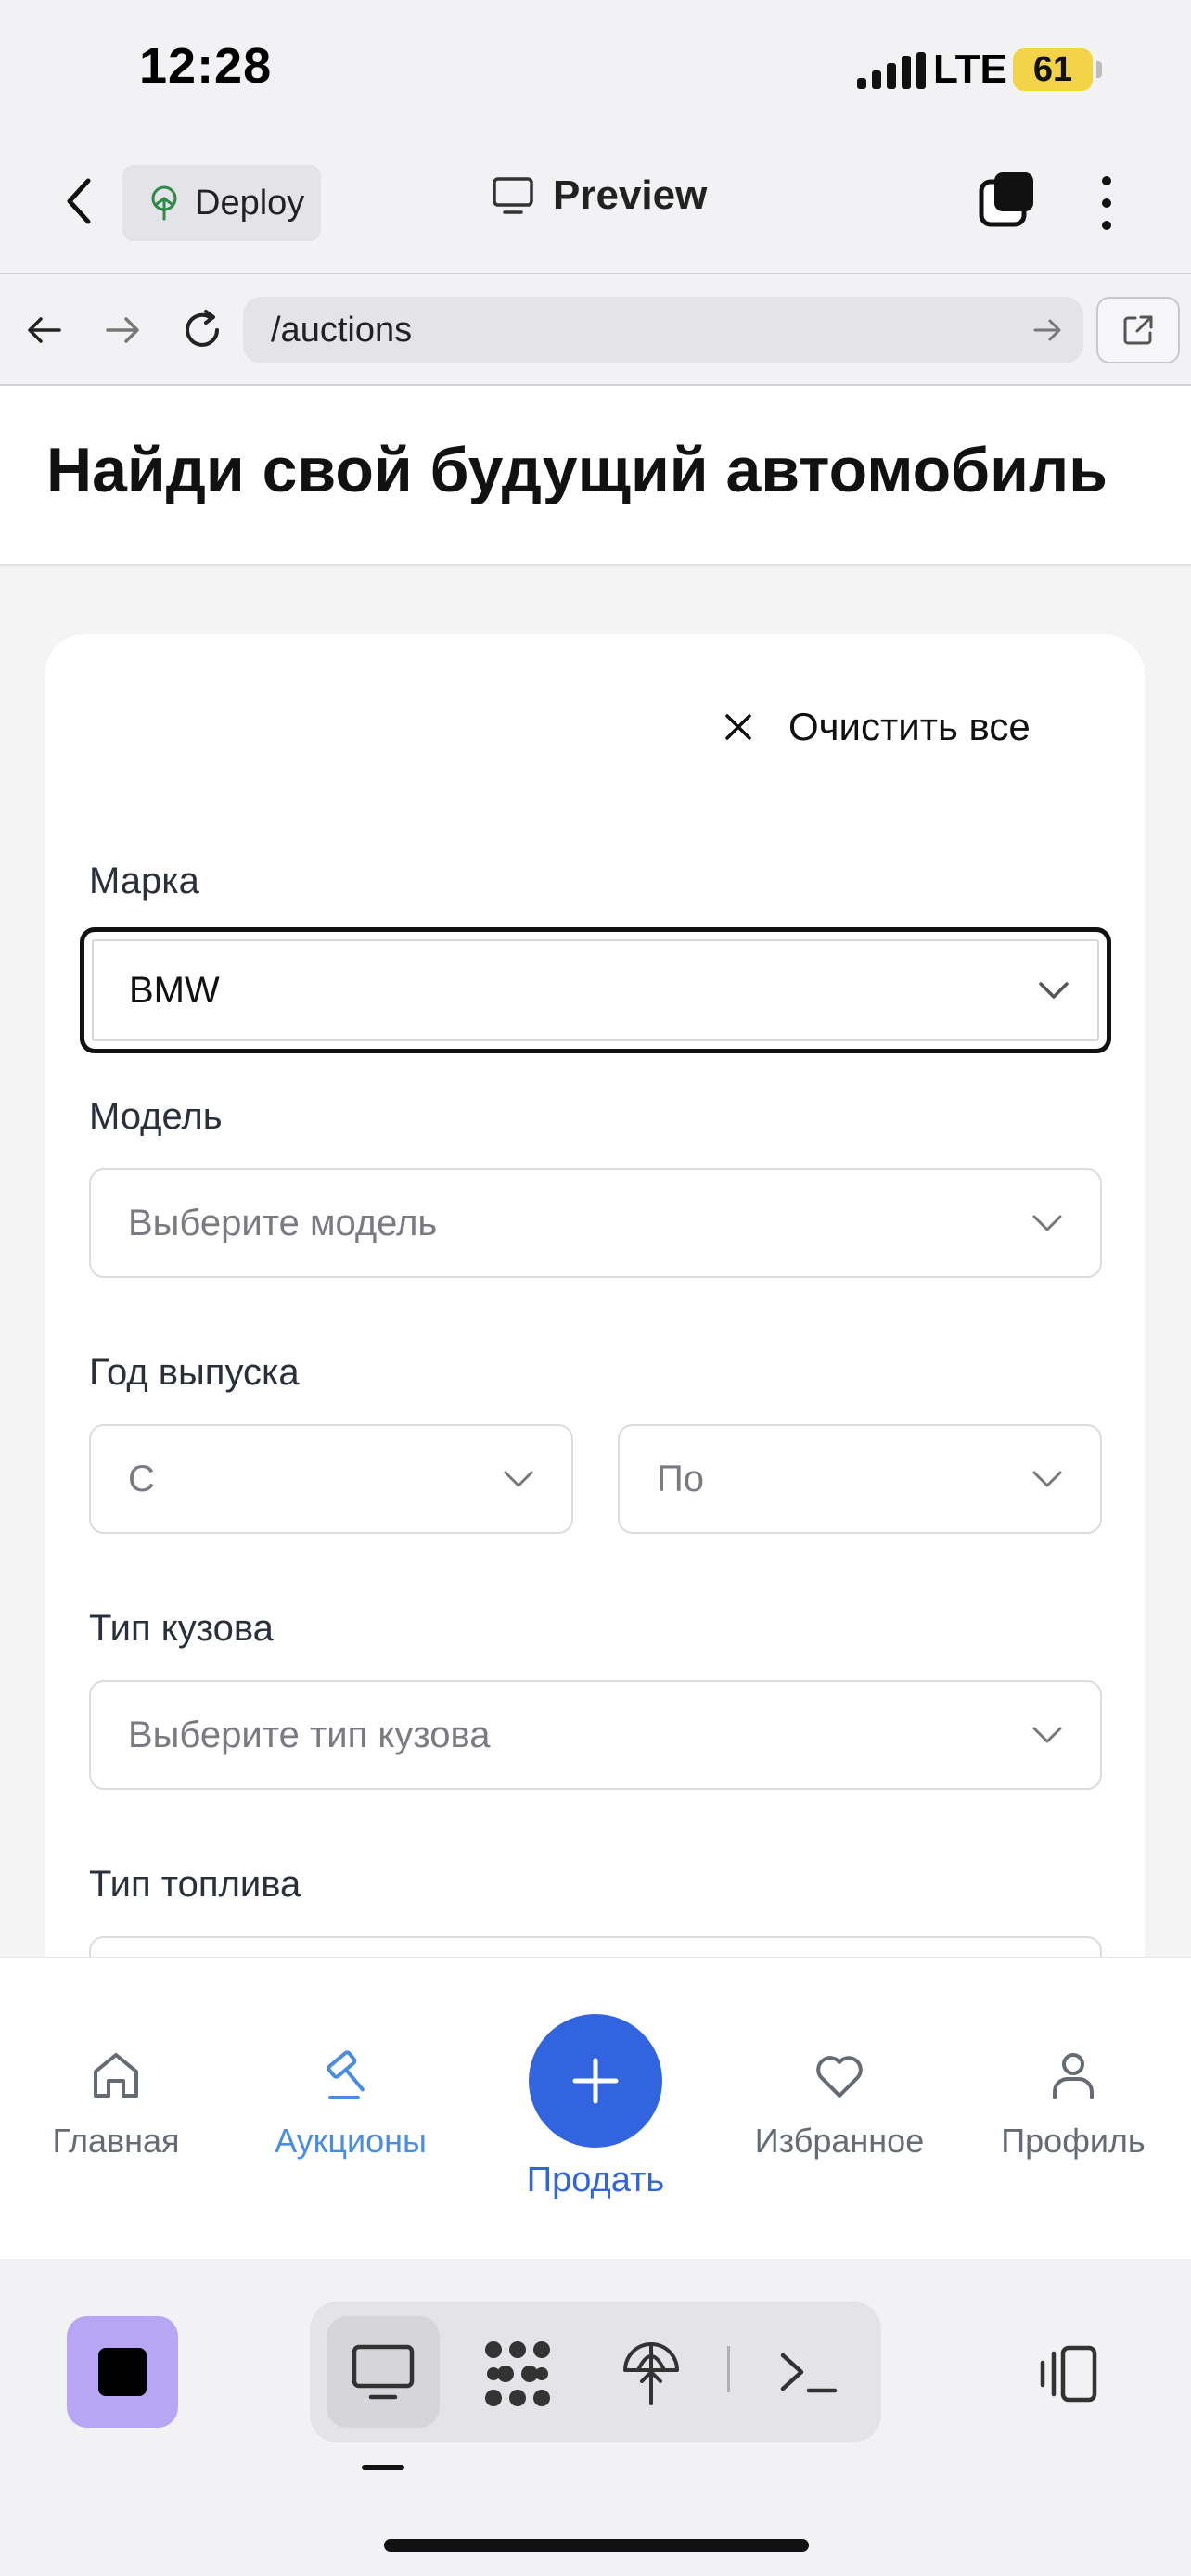  Describe the element at coordinates (840, 2141) in the screenshot. I see `nav-favorites-label: Избранное` at that location.